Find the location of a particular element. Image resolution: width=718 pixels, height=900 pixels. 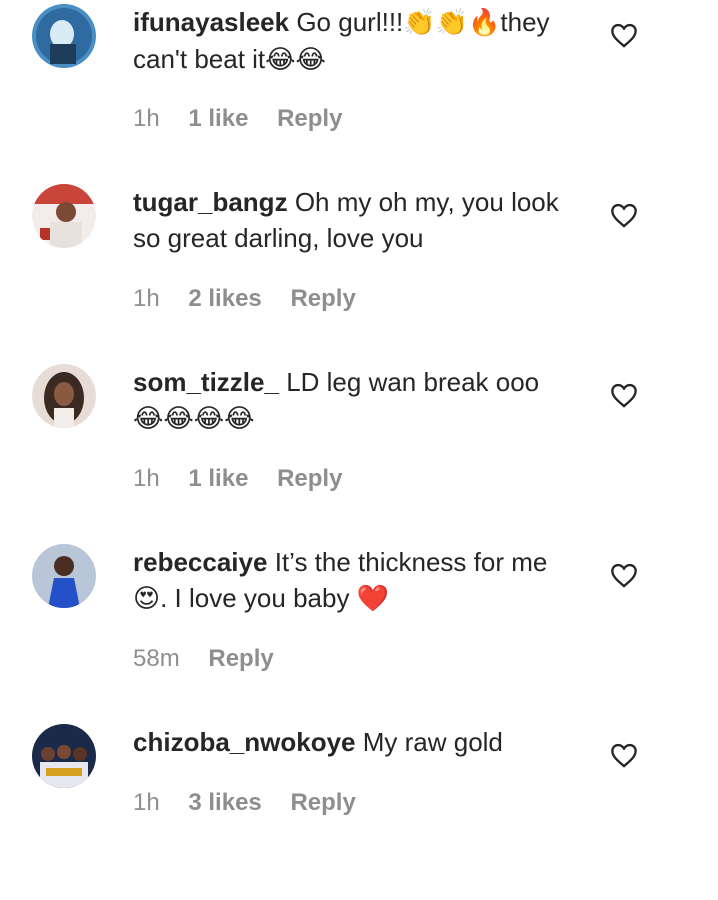

comment-body: It’s the thickness for me is located at coordinates (411, 562).